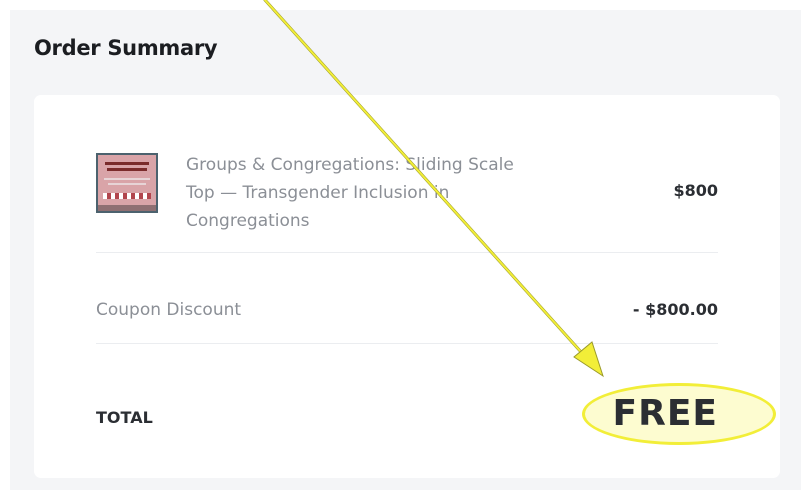 The width and height of the screenshot is (801, 490). What do you see at coordinates (675, 309) in the screenshot?
I see `coupon-discount-value: - $800.00` at bounding box center [675, 309].